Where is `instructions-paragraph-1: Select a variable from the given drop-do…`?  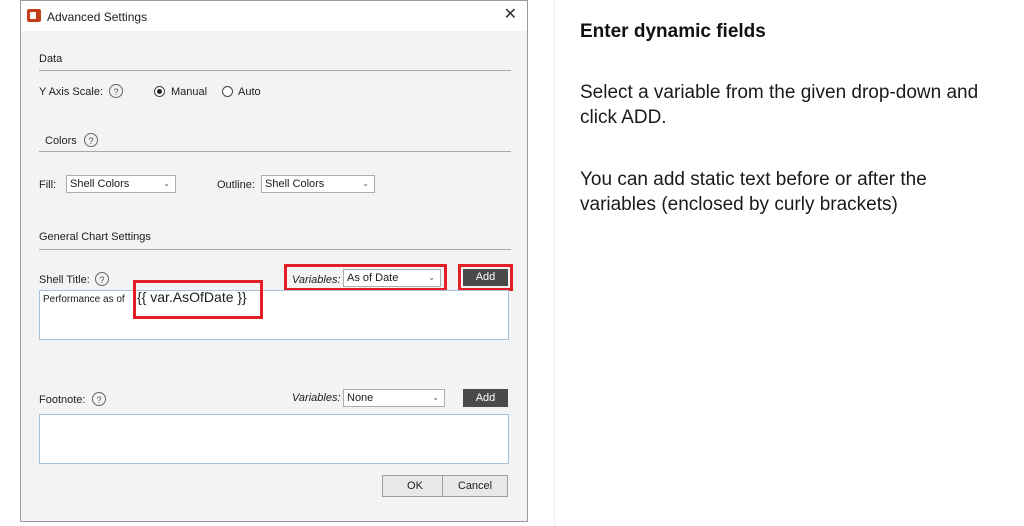
instructions-paragraph-1: Select a variable from the given drop-do… is located at coordinates (779, 105).